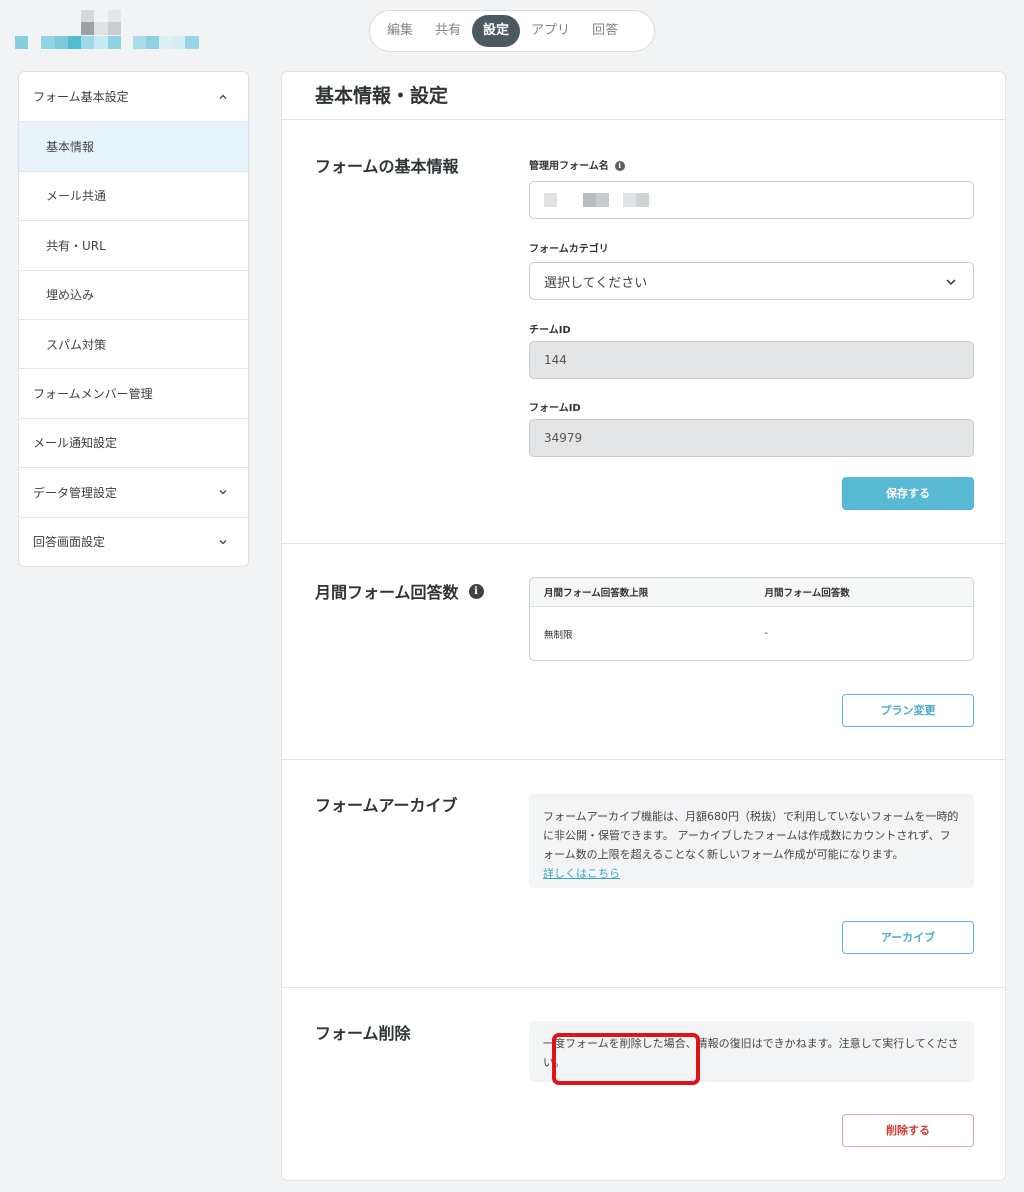  What do you see at coordinates (76, 344) in the screenshot?
I see `sidebar-item-label: スパム対策` at bounding box center [76, 344].